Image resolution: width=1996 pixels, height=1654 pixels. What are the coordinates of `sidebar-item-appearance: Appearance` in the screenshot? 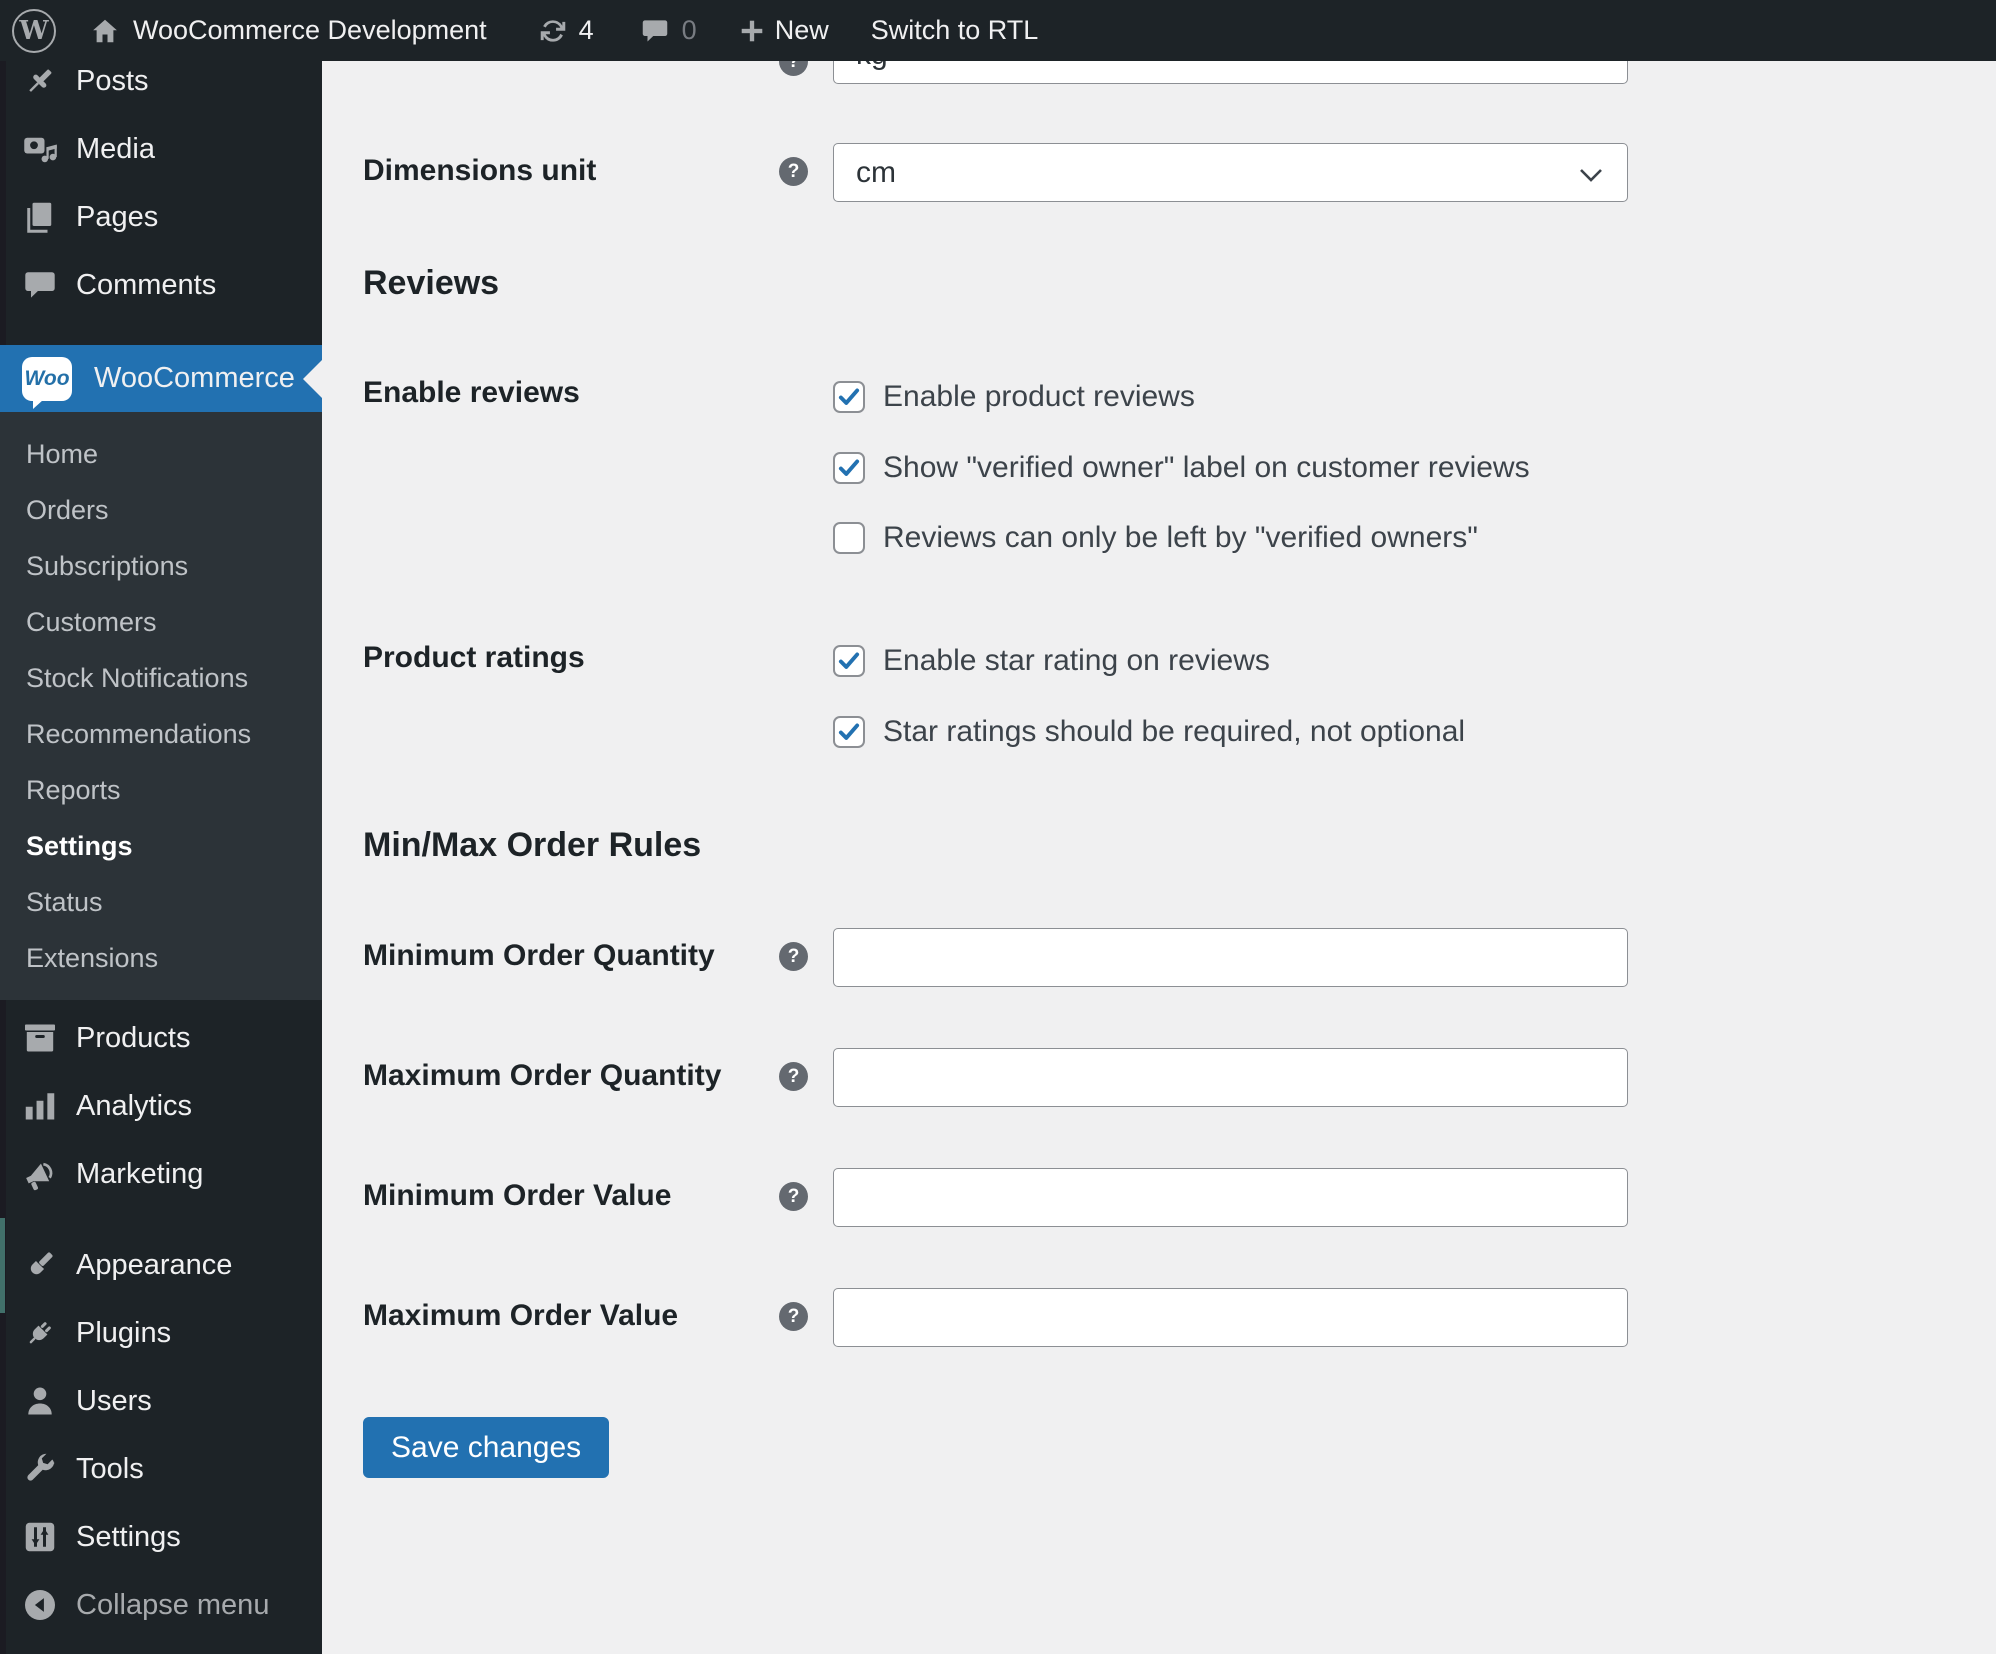 It's located at (161, 1265).